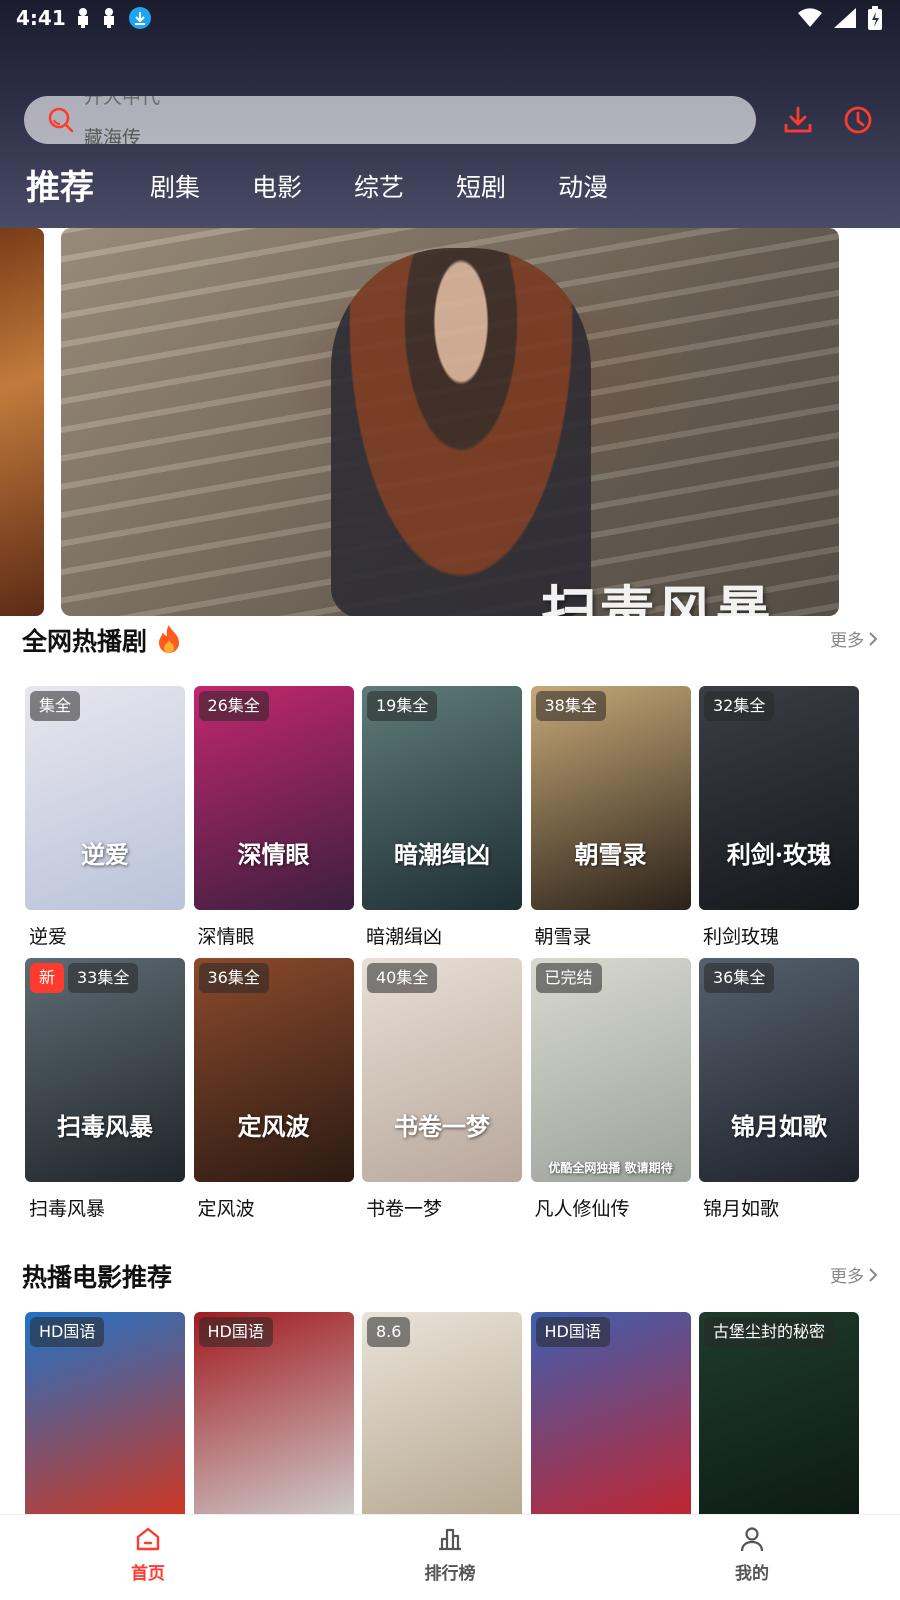 This screenshot has height=1600, width=900. I want to click on category-tabs: 推荐 剧集 电影 综艺 短剧 动漫, so click(343, 188).